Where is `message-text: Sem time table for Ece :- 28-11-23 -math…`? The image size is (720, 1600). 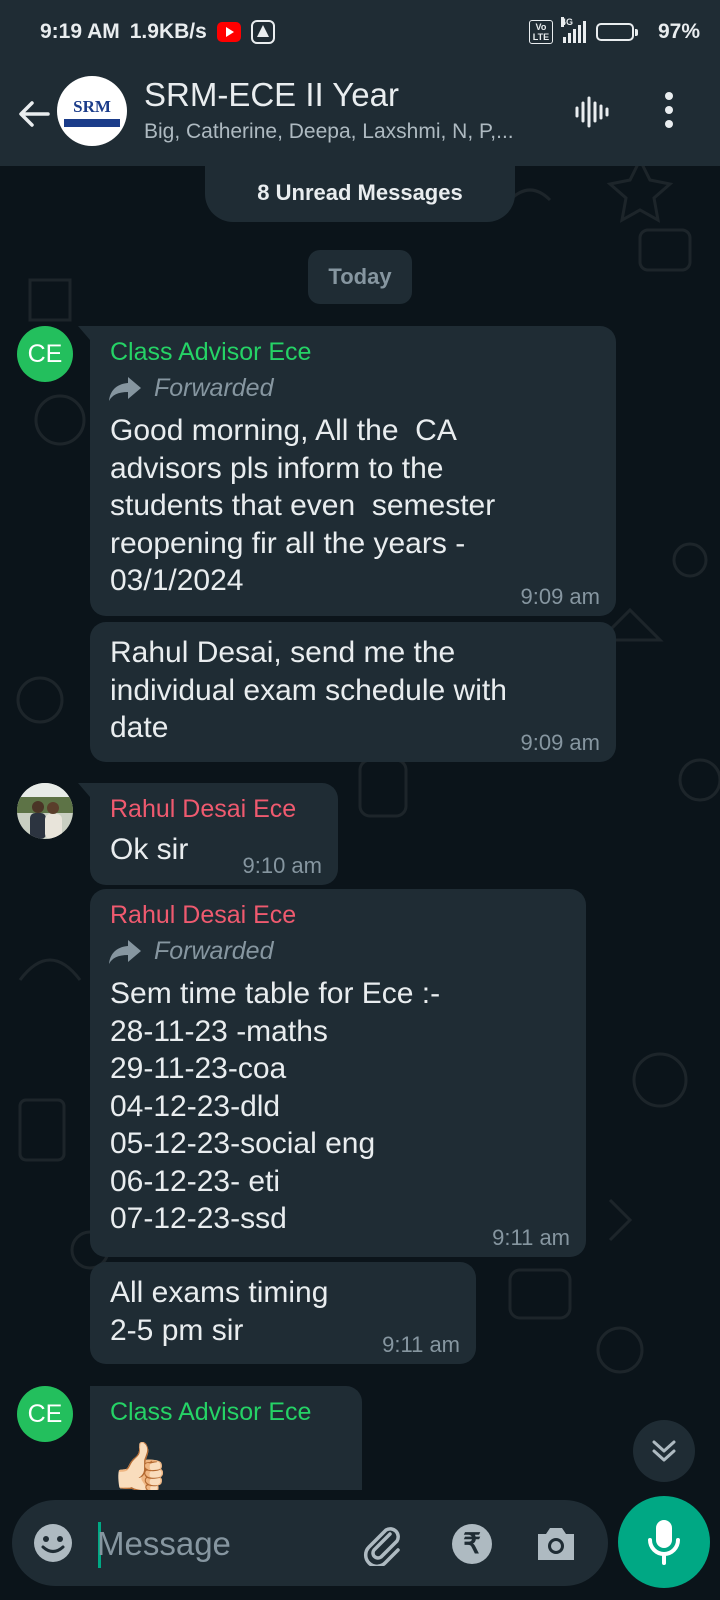 message-text: Sem time table for Ece :- 28-11-23 -math… is located at coordinates (275, 1106).